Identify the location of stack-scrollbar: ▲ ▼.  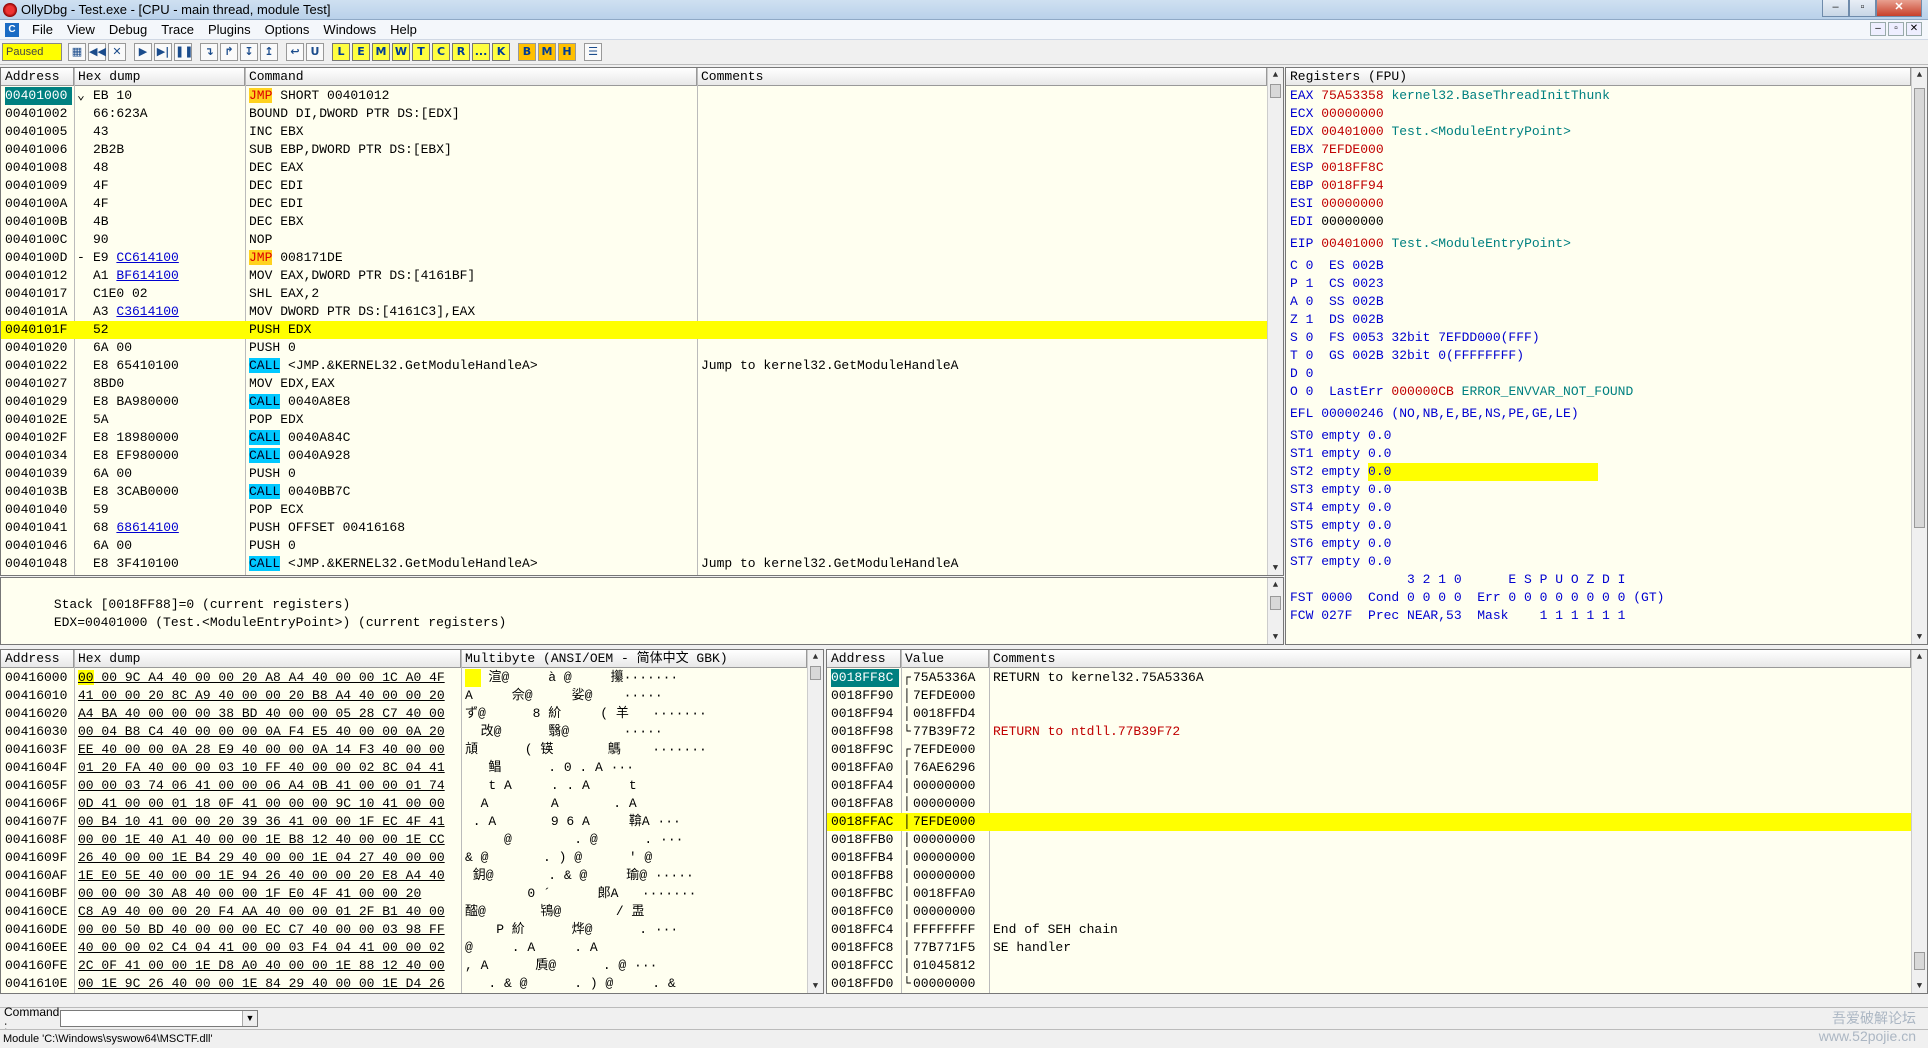
(1919, 821).